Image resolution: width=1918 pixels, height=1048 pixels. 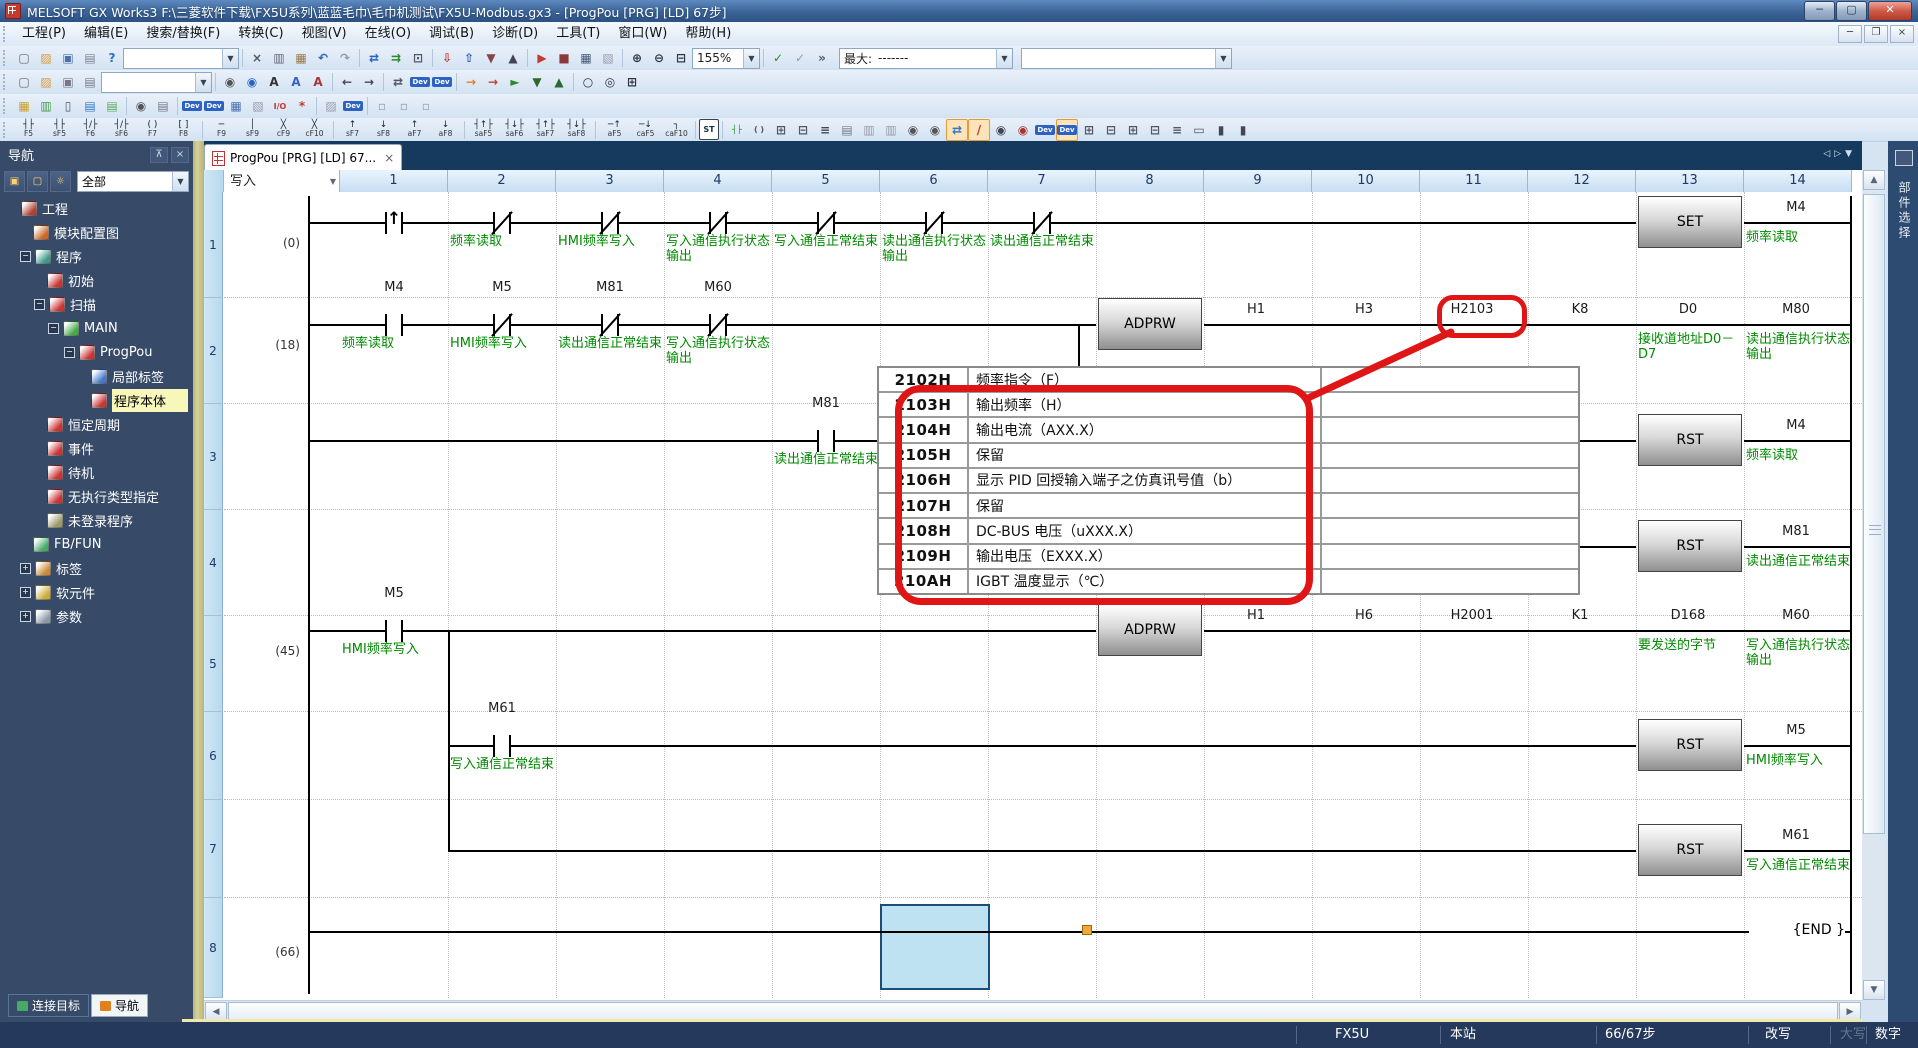 What do you see at coordinates (1243, 130) in the screenshot?
I see `pair-b-button: ▮` at bounding box center [1243, 130].